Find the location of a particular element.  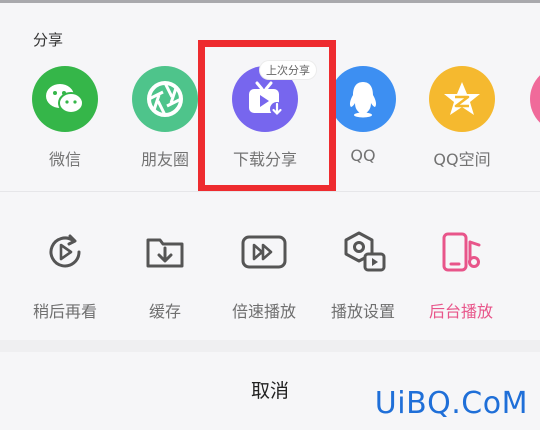

action-item-cache: 缓存 is located at coordinates (165, 275).